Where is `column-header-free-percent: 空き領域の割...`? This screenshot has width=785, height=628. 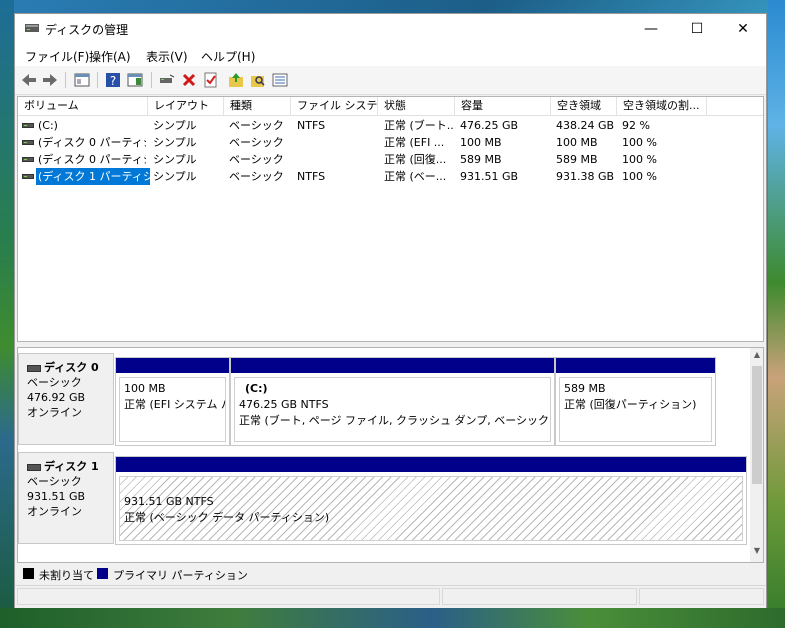
column-header-free-percent: 空き領域の割... is located at coordinates (662, 106).